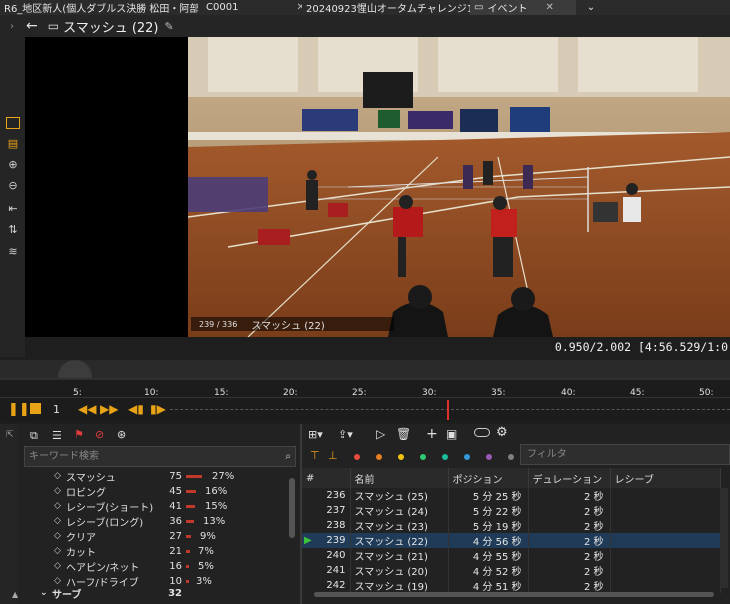 This screenshot has height=604, width=730. Describe the element at coordinates (569, 478) in the screenshot. I see `column-header: デュレーション` at that location.